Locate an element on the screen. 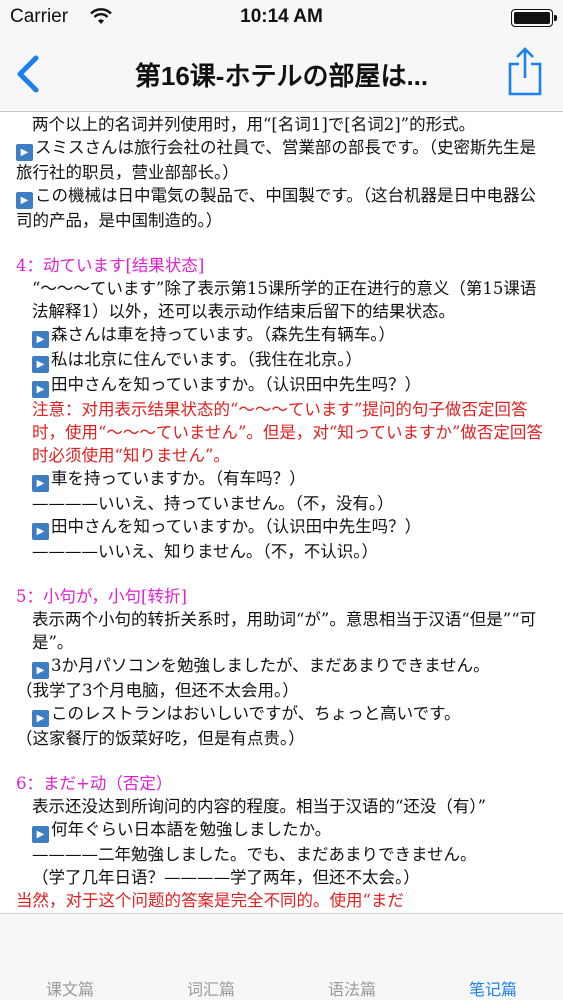 This screenshot has height=1000, width=563. paragraph: 表示两个小句的转折关系时，用助词“が”。意思相当于汉语“但是”“可是”。 is located at coordinates (284, 631).